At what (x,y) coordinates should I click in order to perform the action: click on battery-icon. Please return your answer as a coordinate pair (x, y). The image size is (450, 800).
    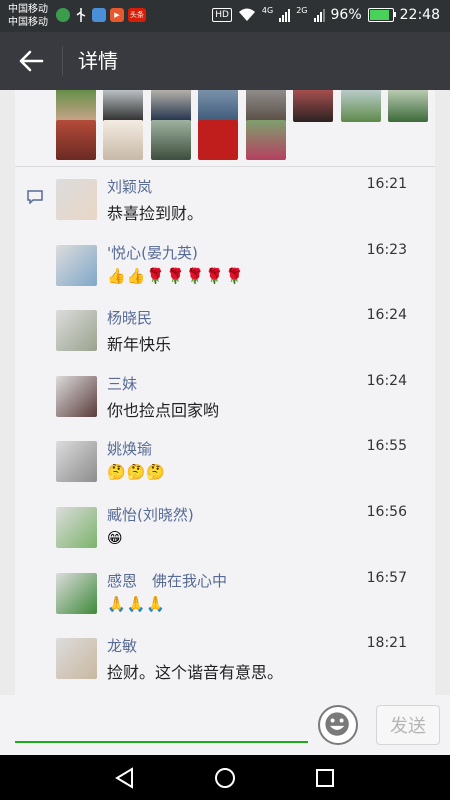
    Looking at the image, I should click on (381, 15).